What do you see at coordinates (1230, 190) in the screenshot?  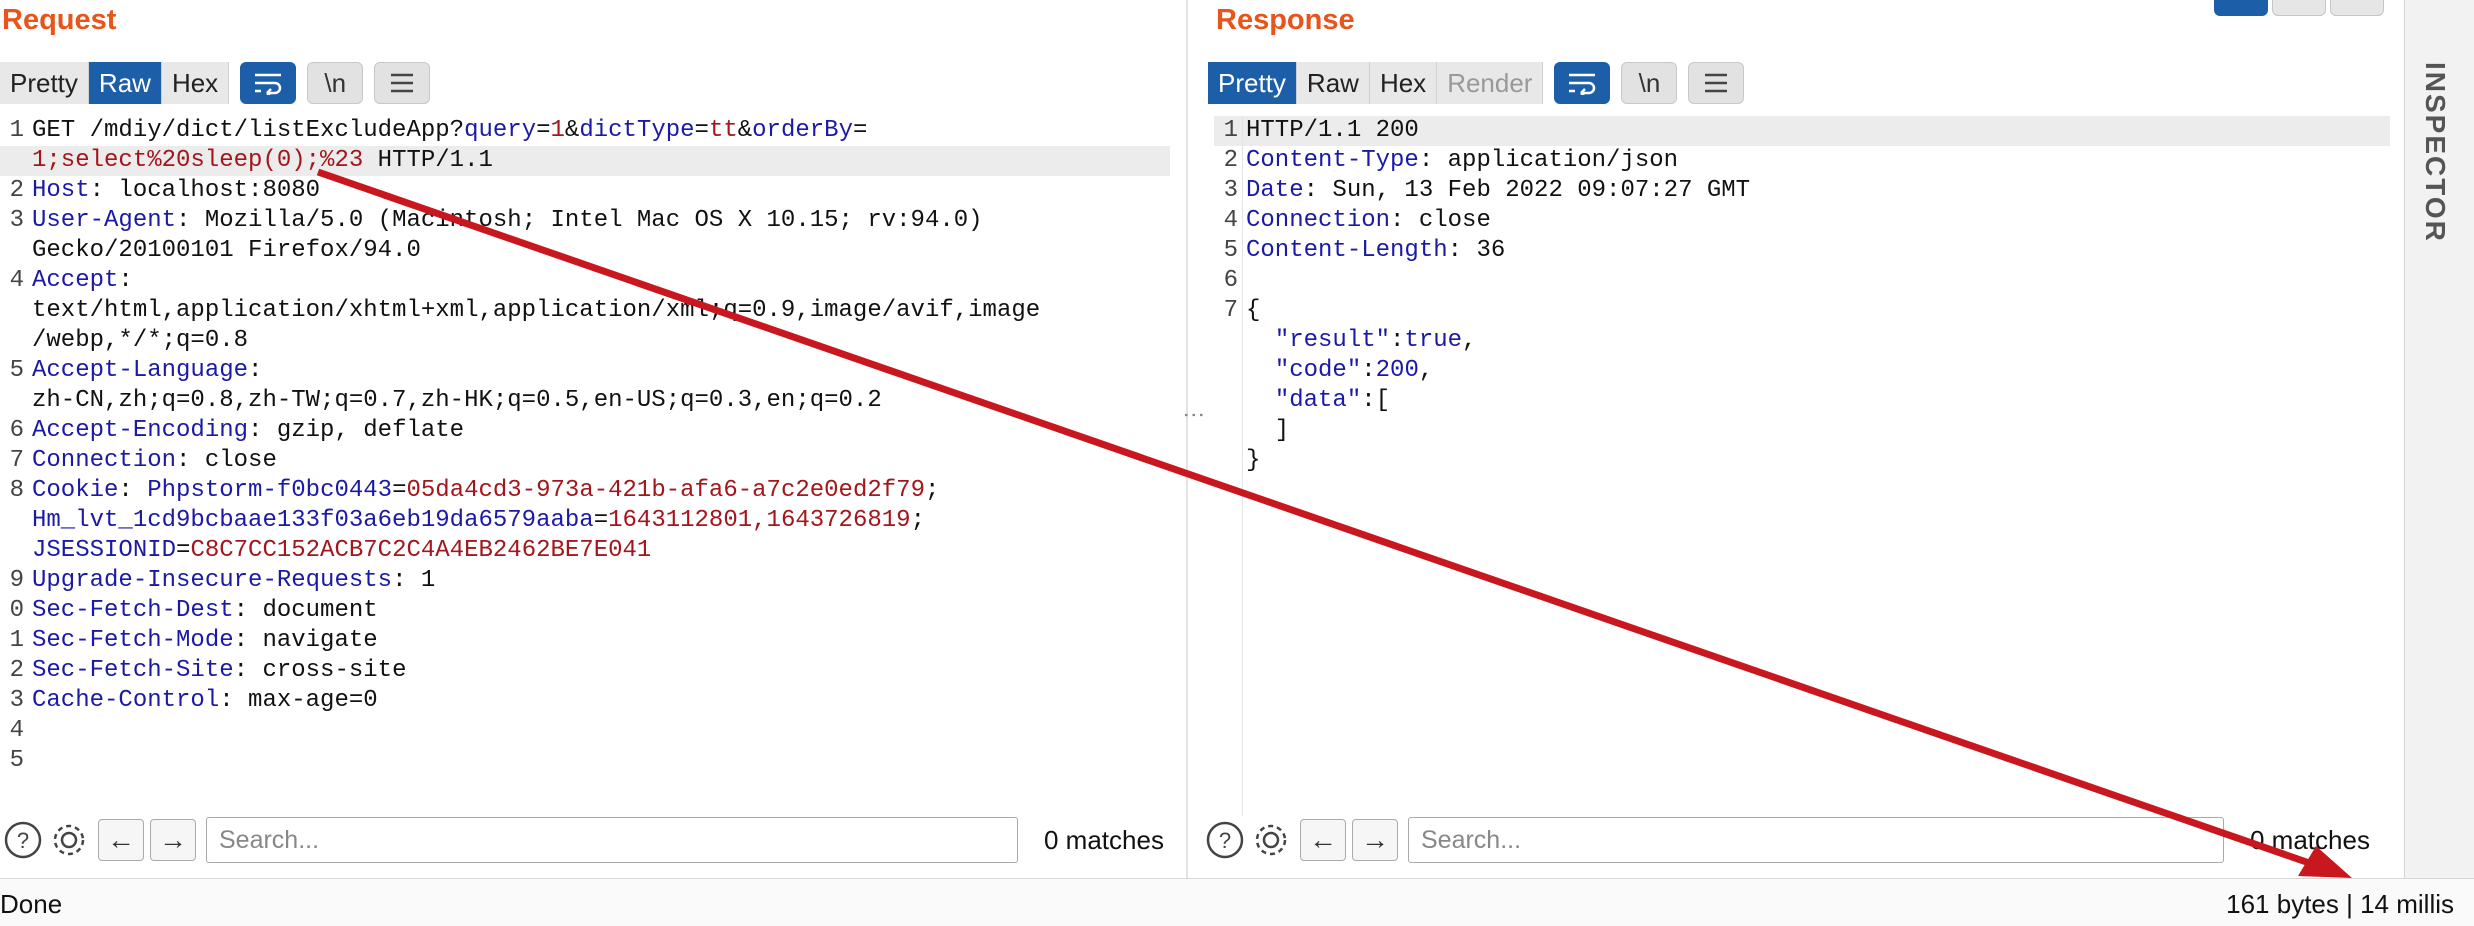 I see `line-number: 3` at bounding box center [1230, 190].